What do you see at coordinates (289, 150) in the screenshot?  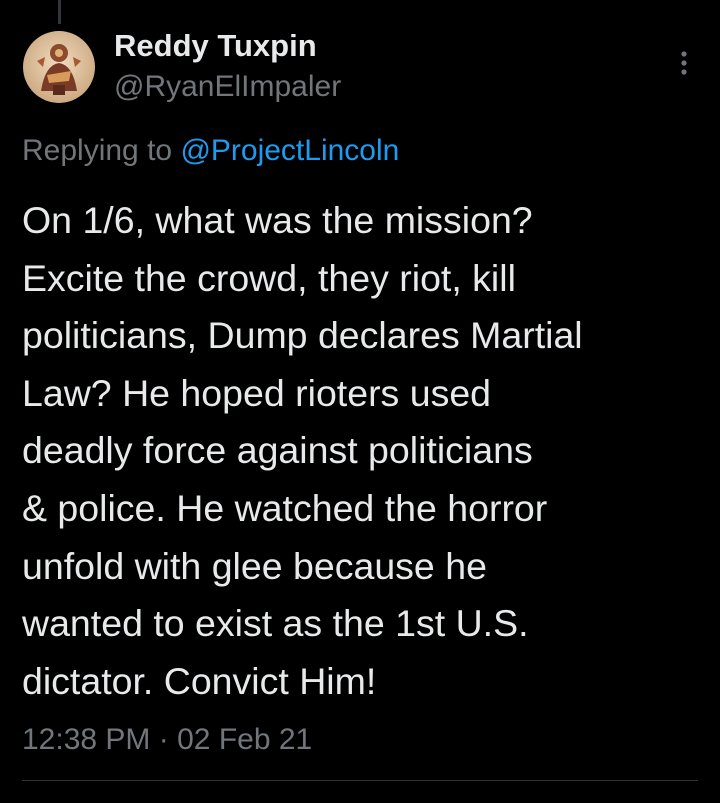 I see `replying-to-mention-link: @ProjectLincoln` at bounding box center [289, 150].